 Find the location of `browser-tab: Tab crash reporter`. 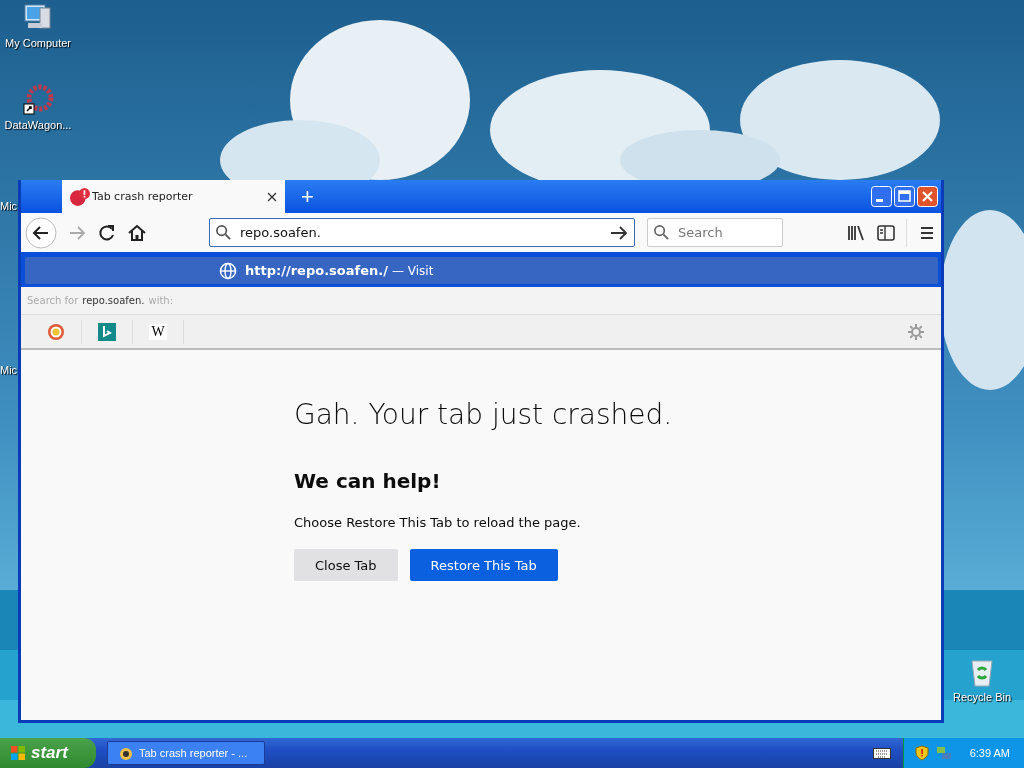

browser-tab: Tab crash reporter is located at coordinates (173, 196).